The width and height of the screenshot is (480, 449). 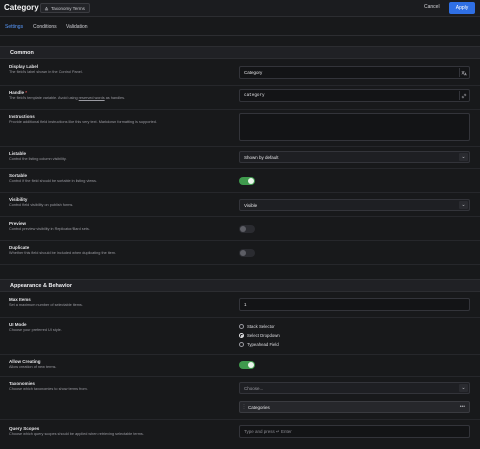 I want to click on section-common-header: Common, so click(x=240, y=52).